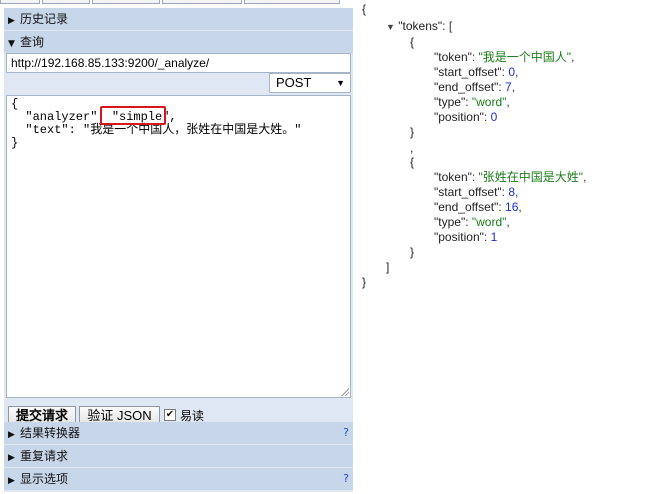  What do you see at coordinates (50, 433) in the screenshot?
I see `transformer-label: 结果转换器` at bounding box center [50, 433].